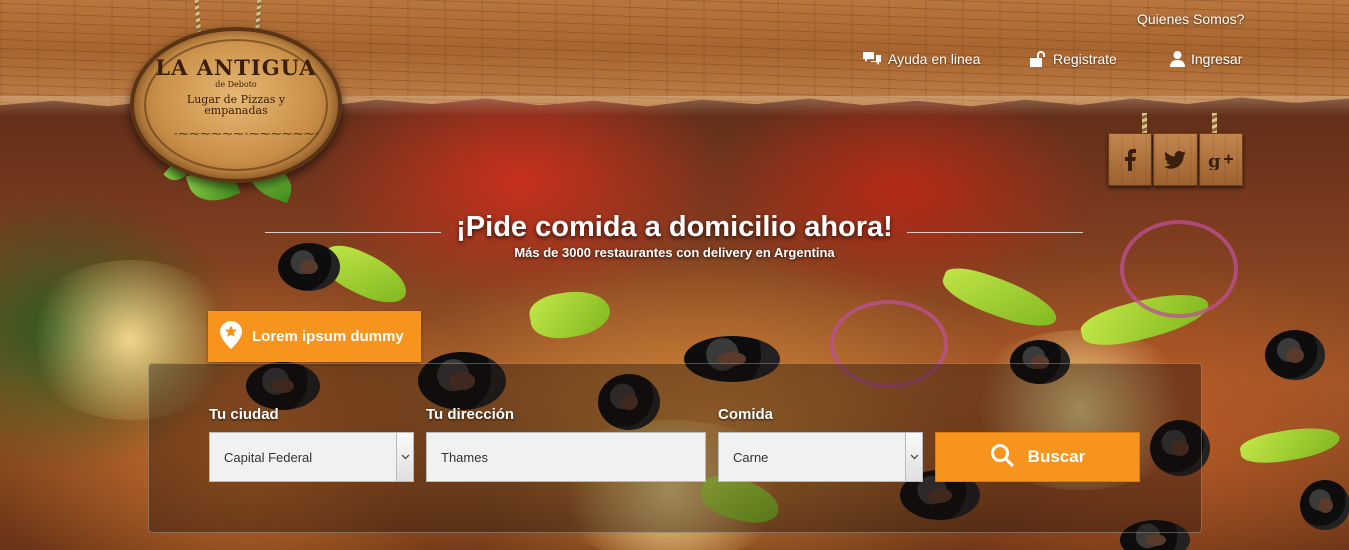 The height and width of the screenshot is (550, 1349). What do you see at coordinates (934, 59) in the screenshot?
I see `help-link-label: Ayuda en linea` at bounding box center [934, 59].